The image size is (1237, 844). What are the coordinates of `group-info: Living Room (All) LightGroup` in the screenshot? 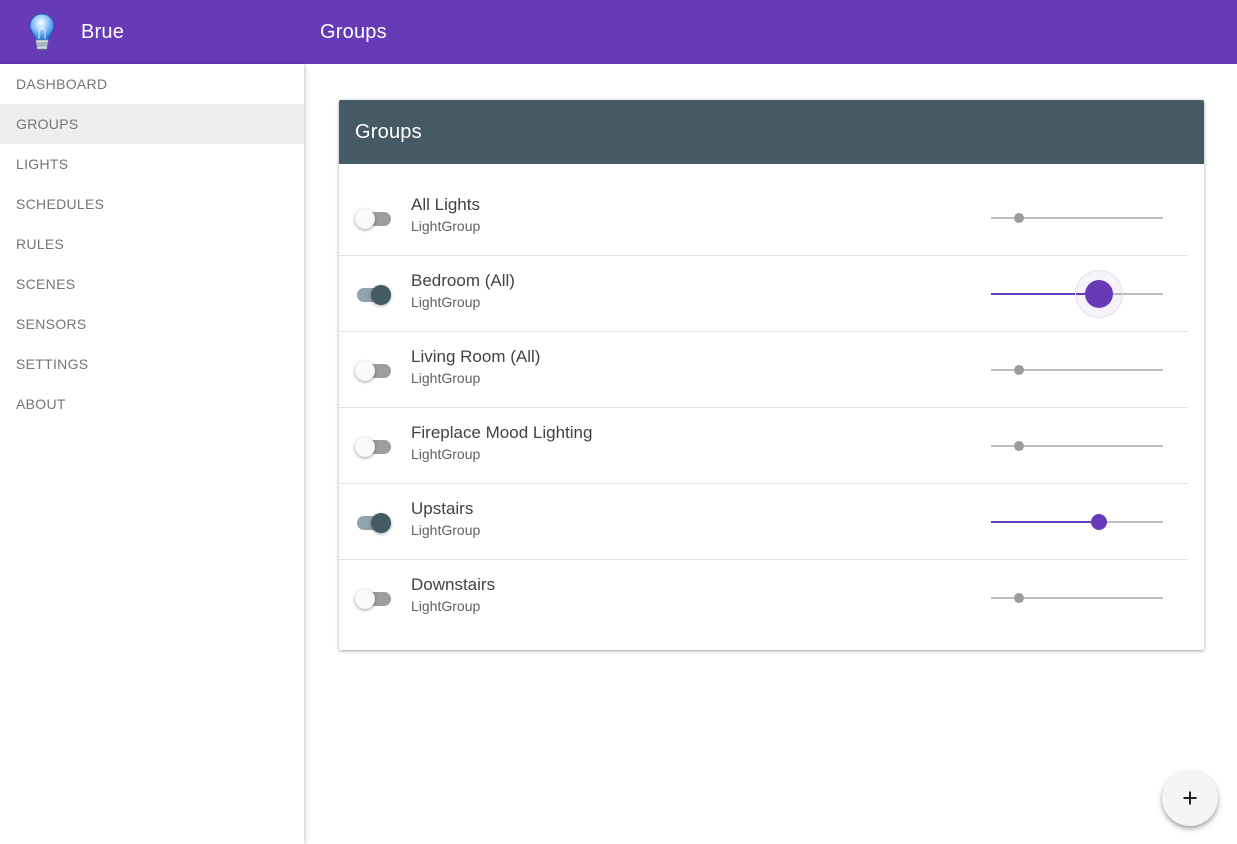 It's located at (475, 367).